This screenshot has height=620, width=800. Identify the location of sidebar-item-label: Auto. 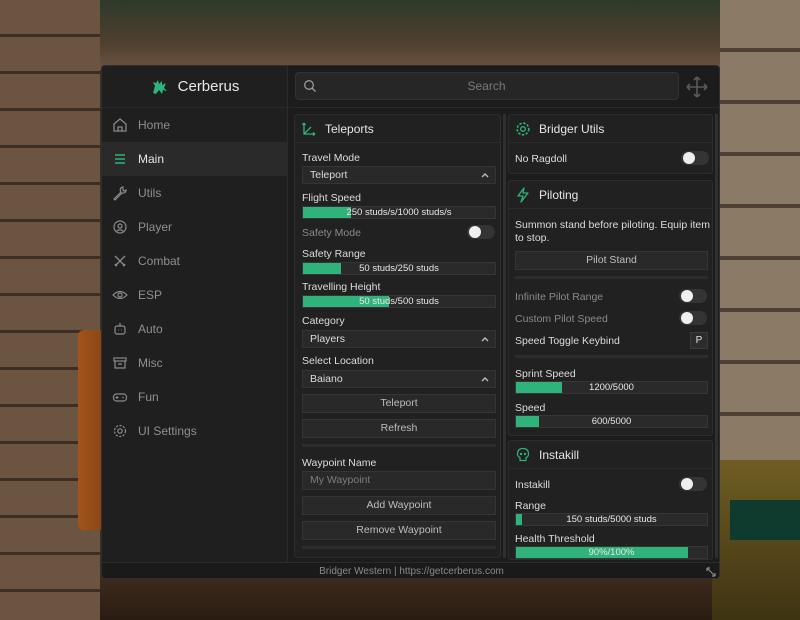
(150, 329).